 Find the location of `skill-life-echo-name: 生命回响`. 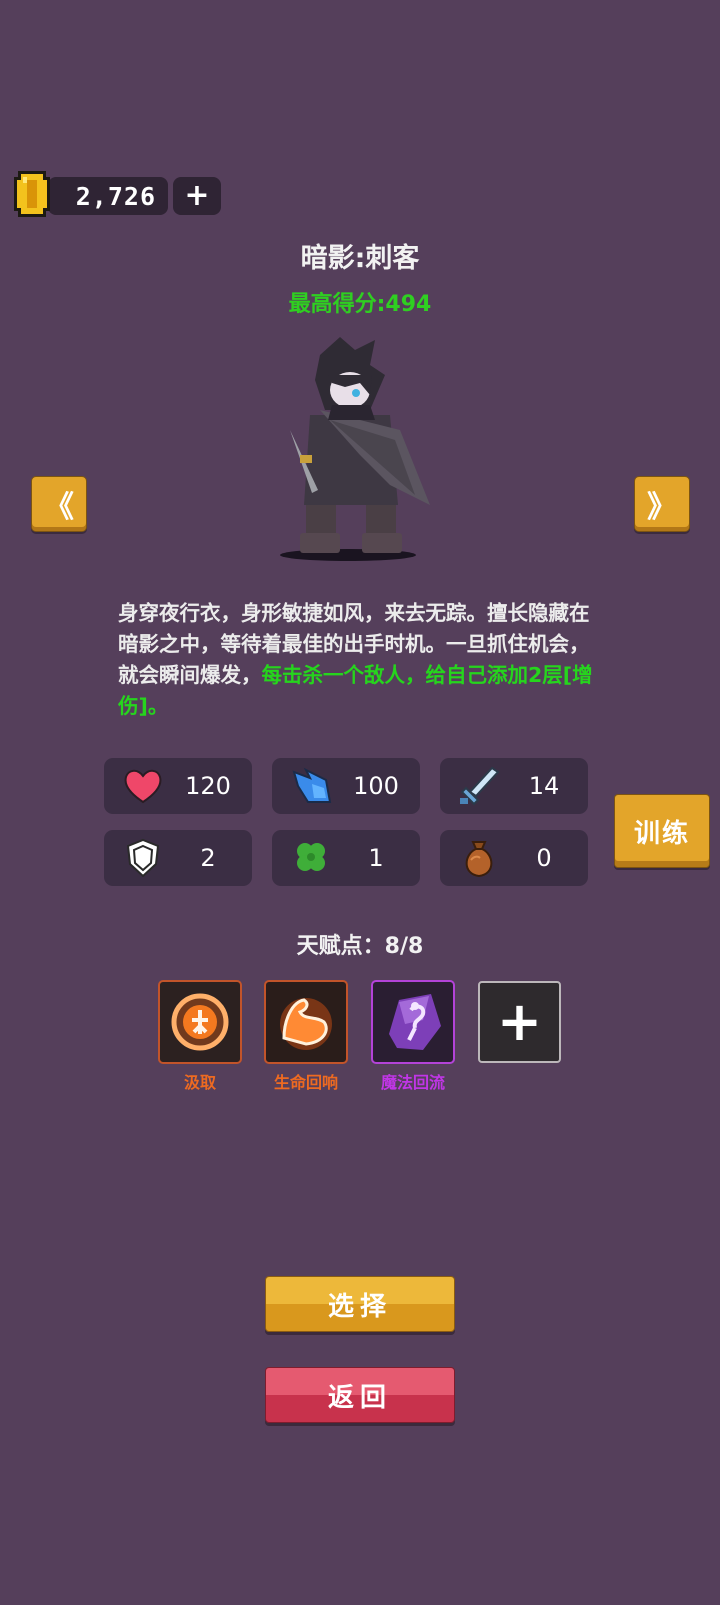

skill-life-echo-name: 生命回响 is located at coordinates (305, 1082).